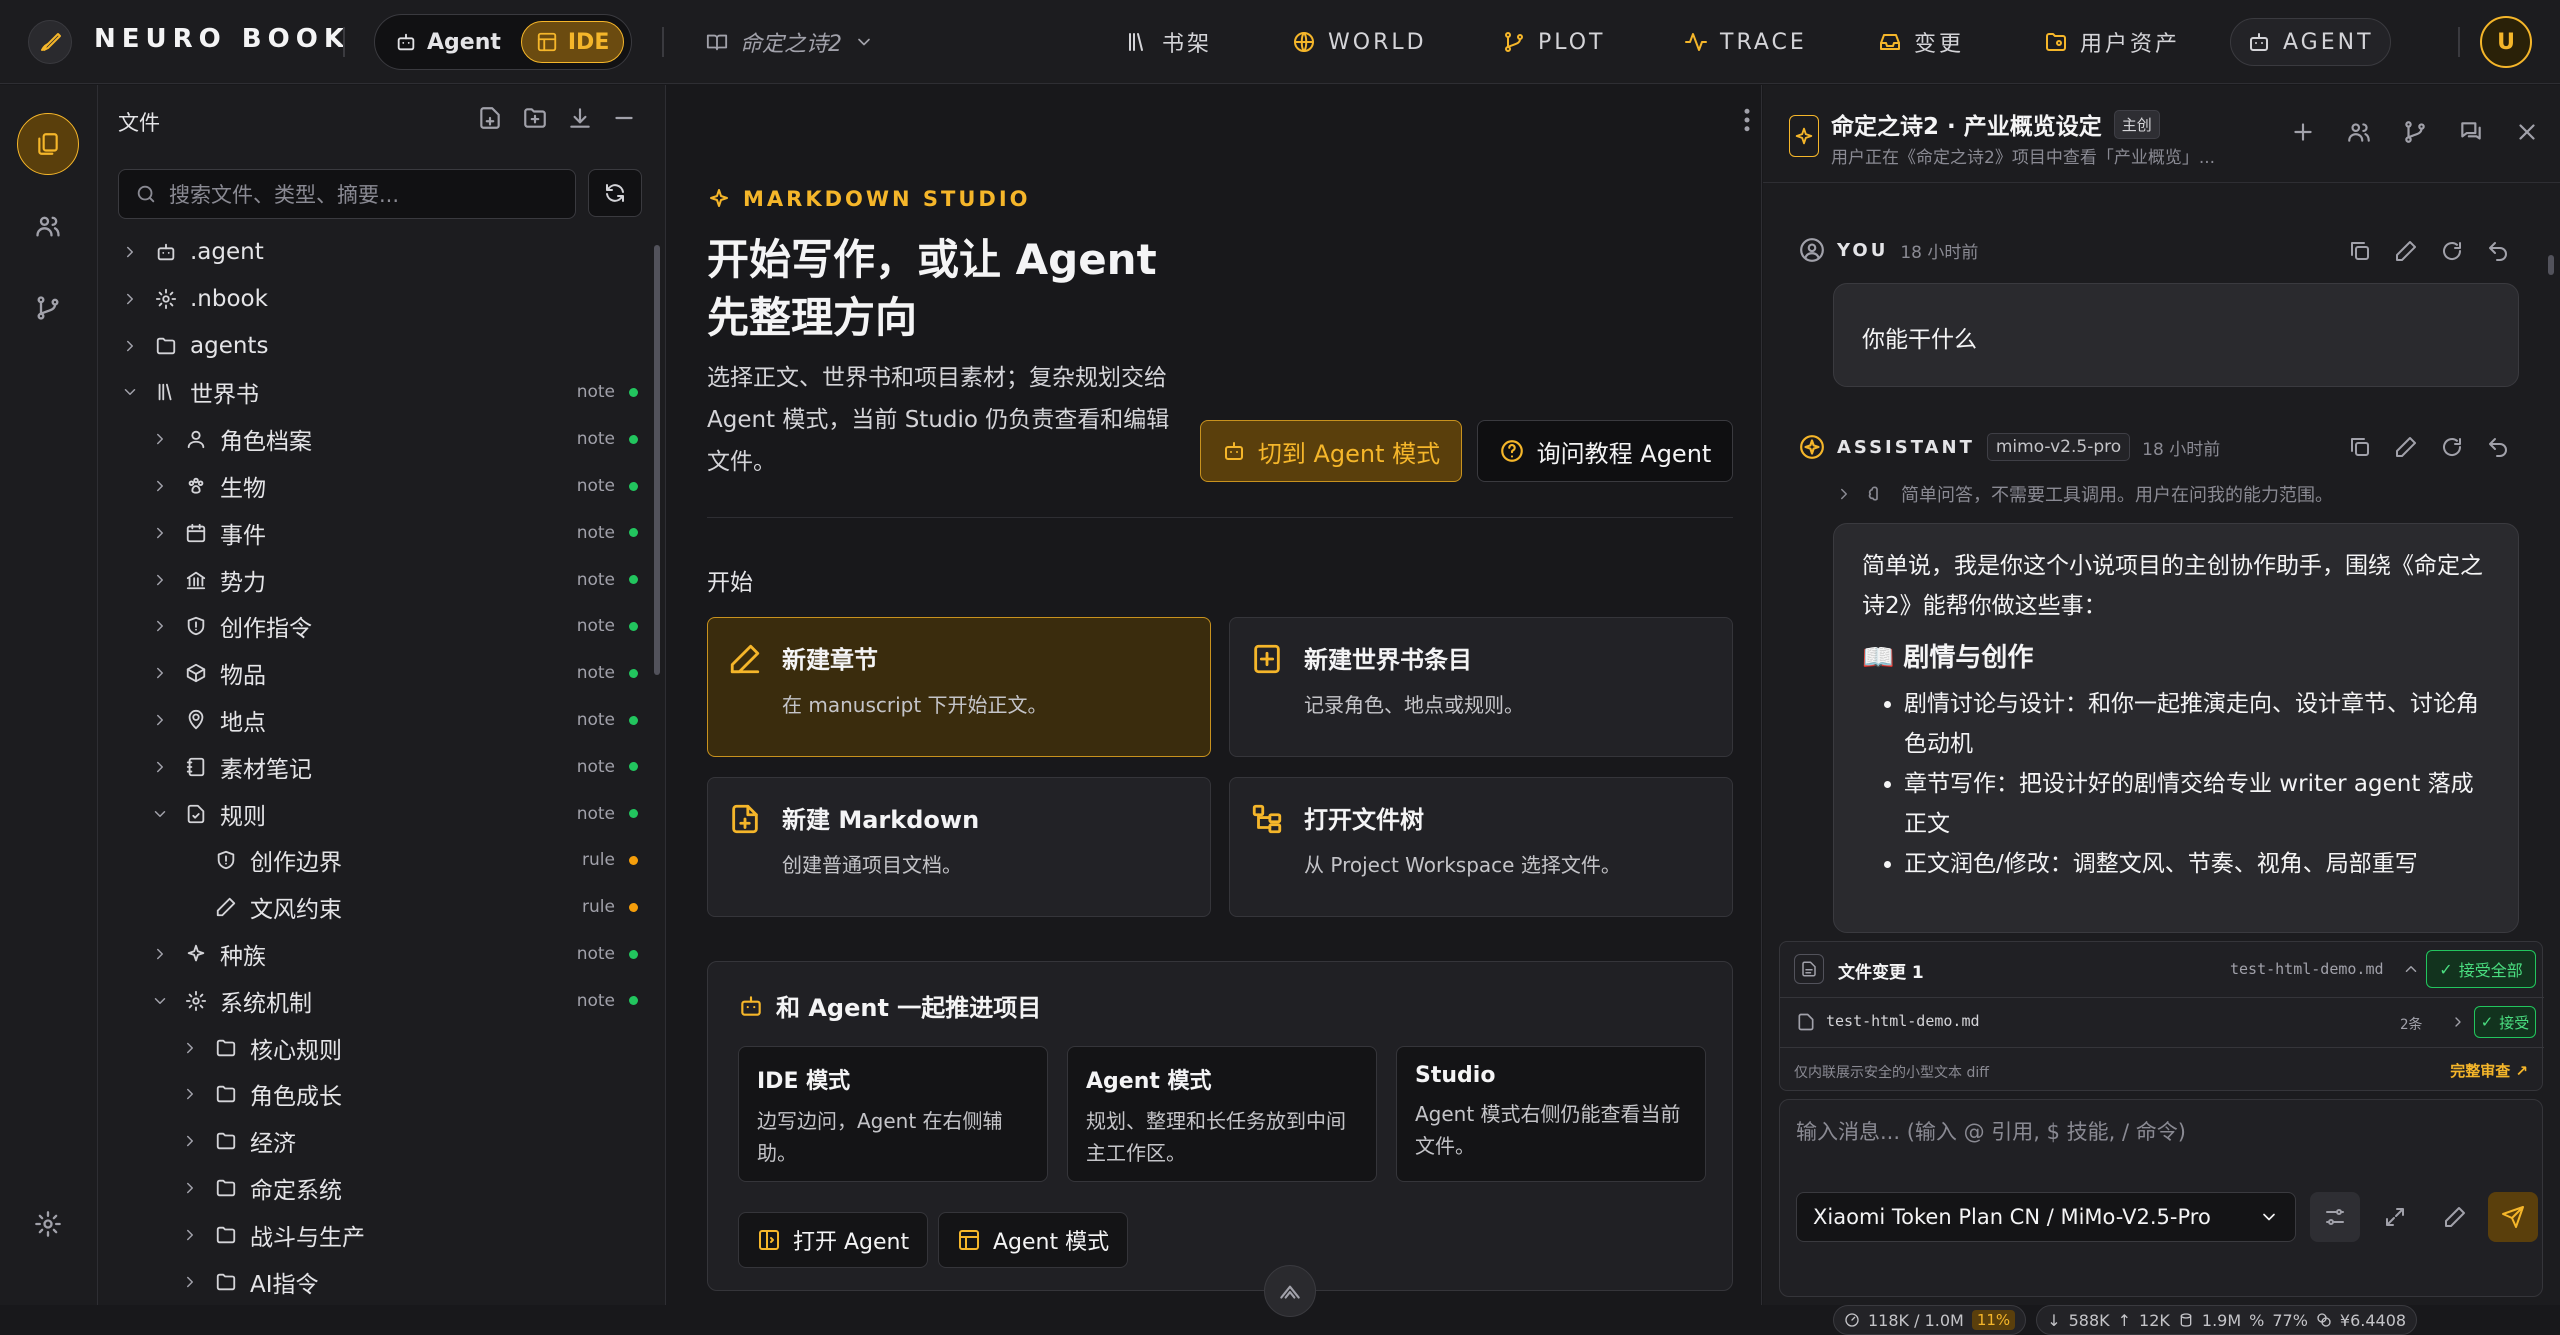  I want to click on new-worldbook-entry-card: 新建世界书条目 记录角色、地点或规则。, so click(1481, 687).